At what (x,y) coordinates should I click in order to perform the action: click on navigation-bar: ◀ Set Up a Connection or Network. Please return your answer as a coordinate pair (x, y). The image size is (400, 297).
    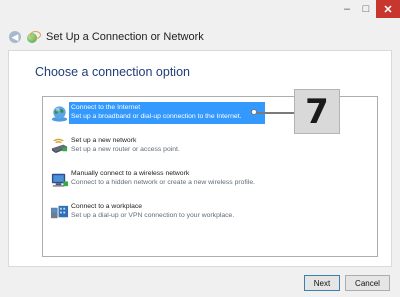
    Looking at the image, I should click on (200, 37).